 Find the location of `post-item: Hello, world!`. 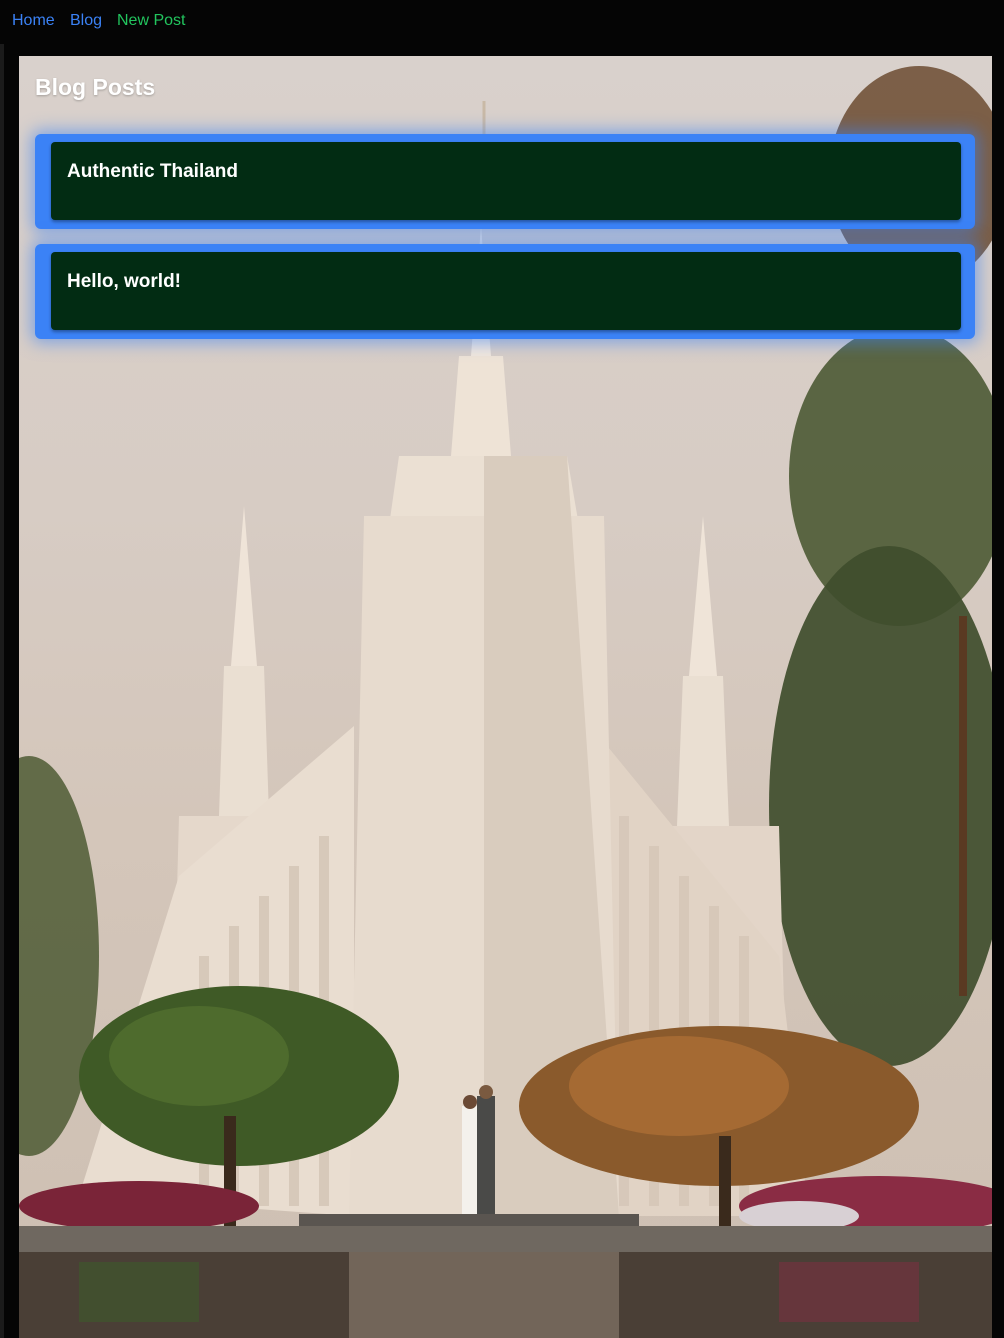

post-item: Hello, world! is located at coordinates (505, 291).